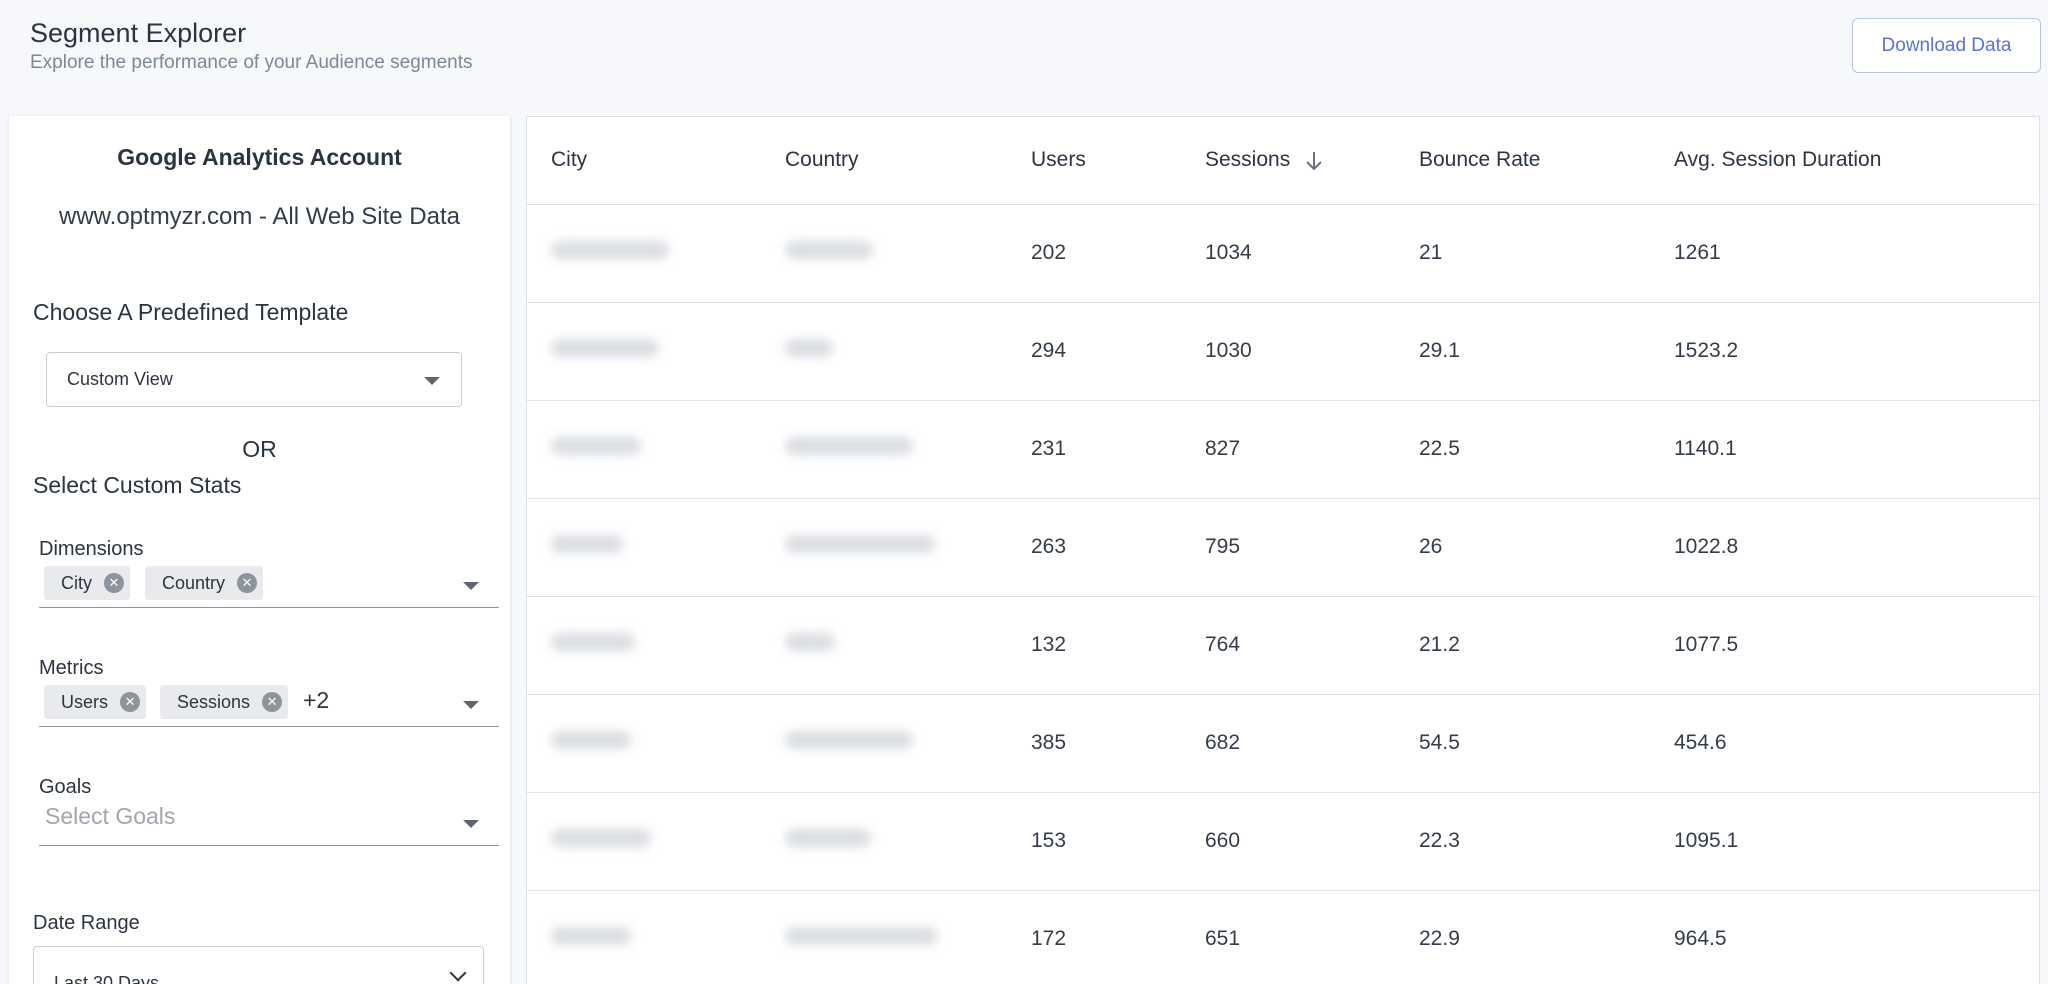 The width and height of the screenshot is (2048, 984). Describe the element at coordinates (120, 379) in the screenshot. I see `template-select-value: Custom View` at that location.